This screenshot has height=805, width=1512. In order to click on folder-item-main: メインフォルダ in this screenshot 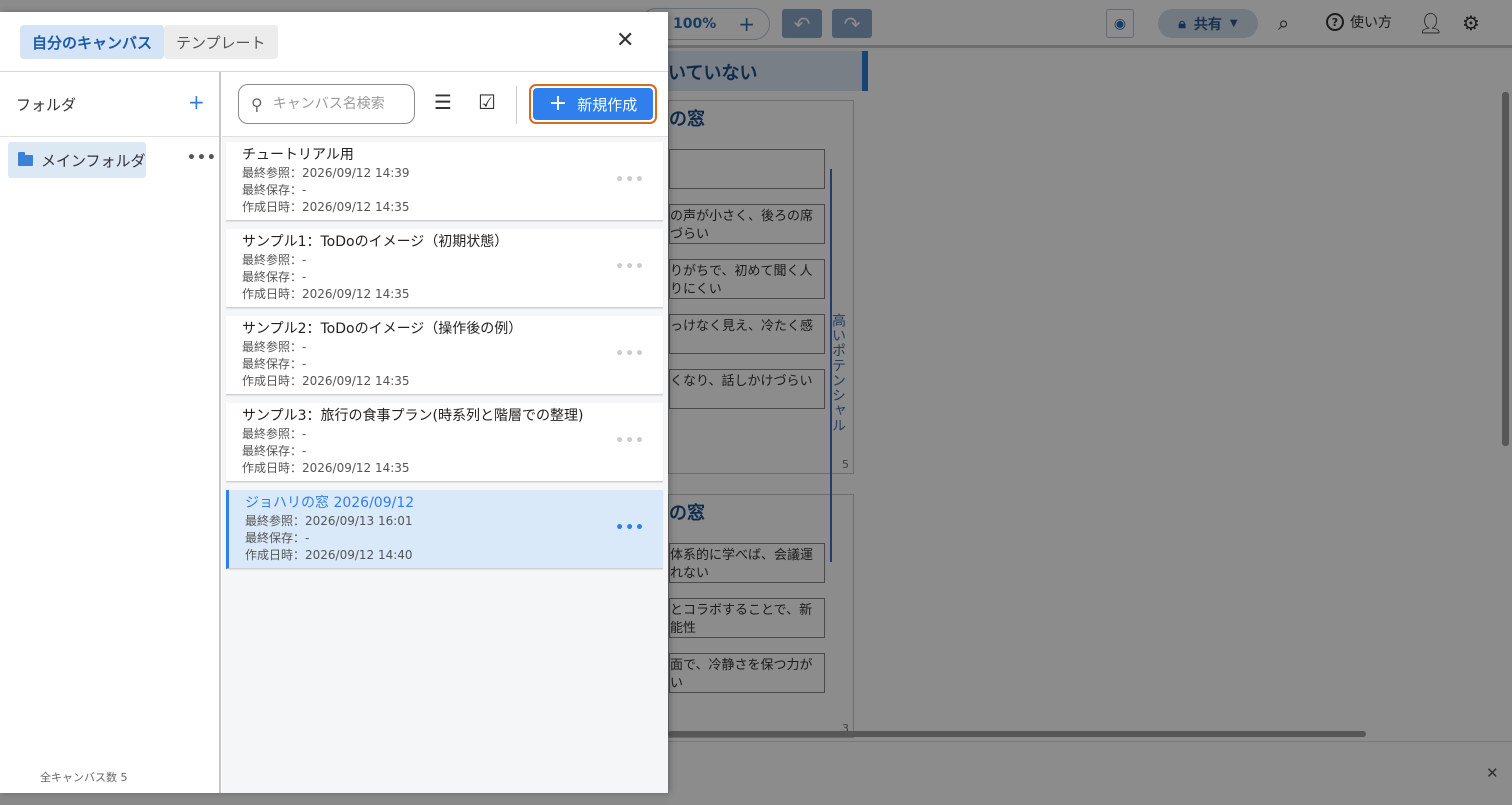, I will do `click(77, 160)`.